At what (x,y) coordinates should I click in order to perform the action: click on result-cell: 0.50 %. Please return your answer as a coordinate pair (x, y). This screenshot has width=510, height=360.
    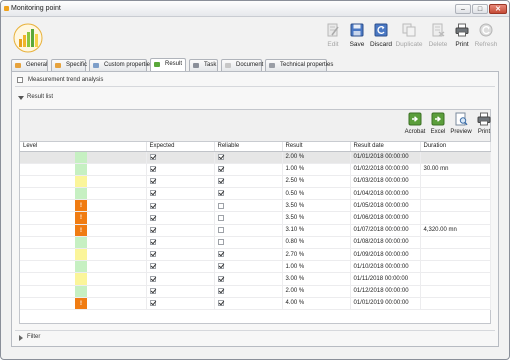
    Looking at the image, I should click on (316, 194).